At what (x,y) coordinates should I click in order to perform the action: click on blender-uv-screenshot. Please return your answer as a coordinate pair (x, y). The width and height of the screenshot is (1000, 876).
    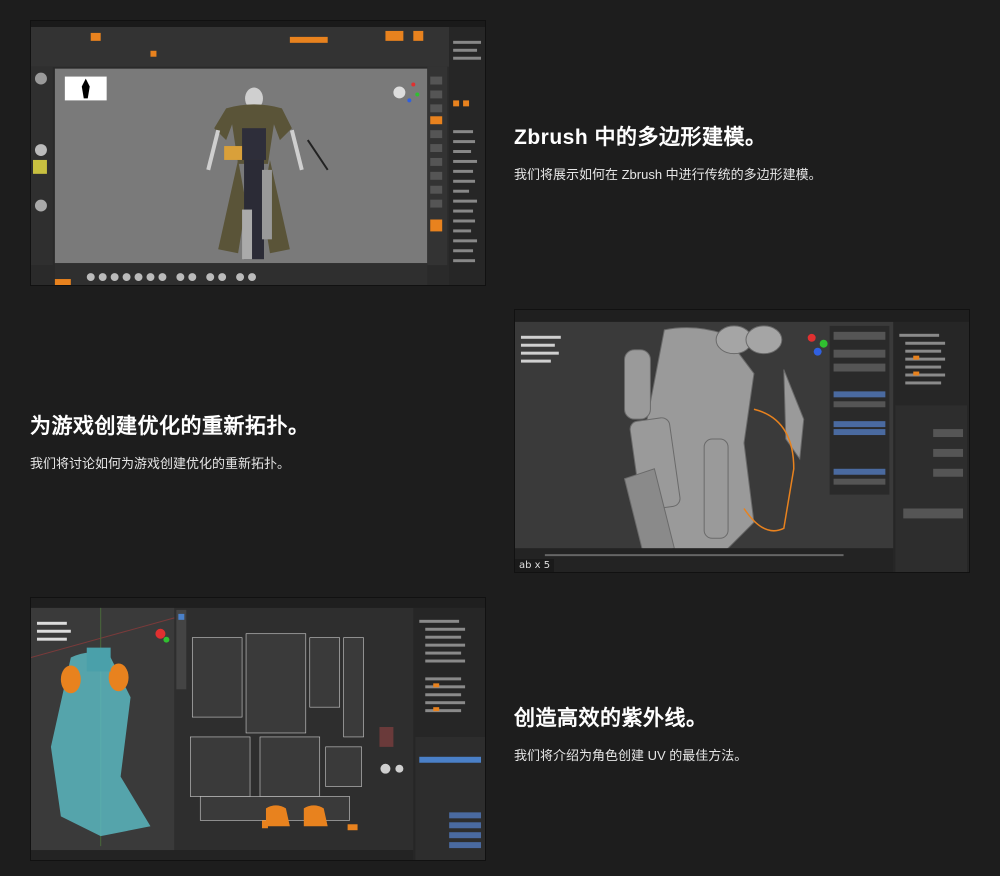
    Looking at the image, I should click on (258, 729).